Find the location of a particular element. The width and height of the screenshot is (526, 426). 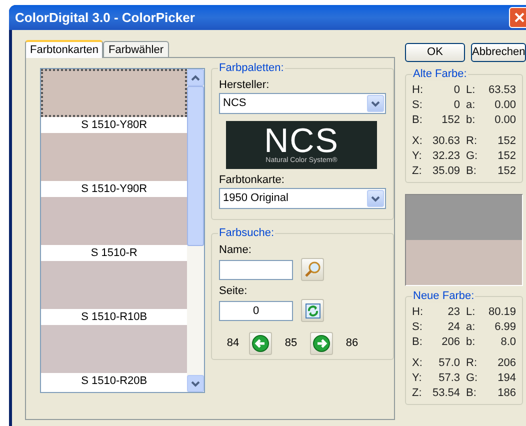

scroll-thumb is located at coordinates (195, 166).